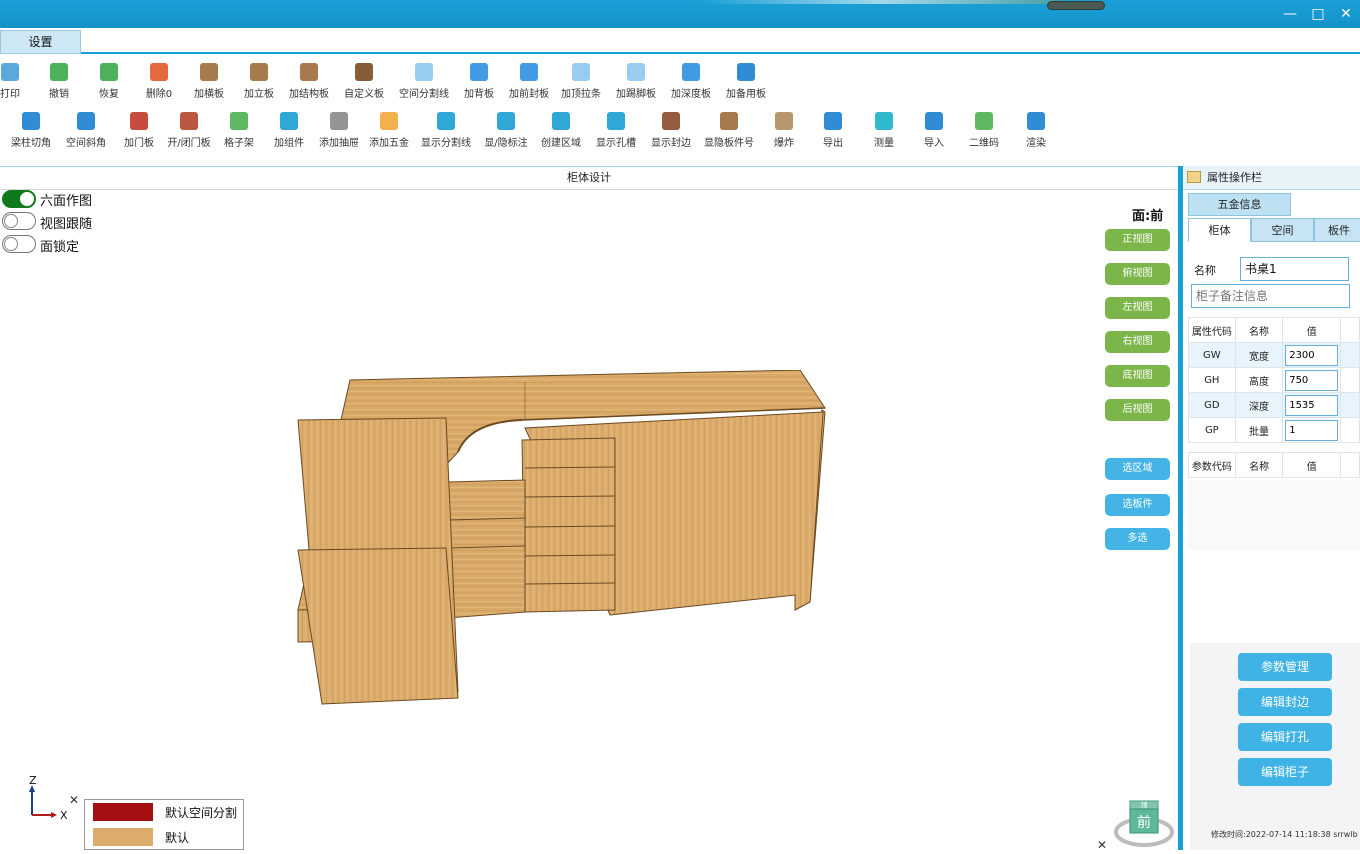  Describe the element at coordinates (691, 81) in the screenshot. I see `toolbar-button-depth-board: 加深度板` at that location.